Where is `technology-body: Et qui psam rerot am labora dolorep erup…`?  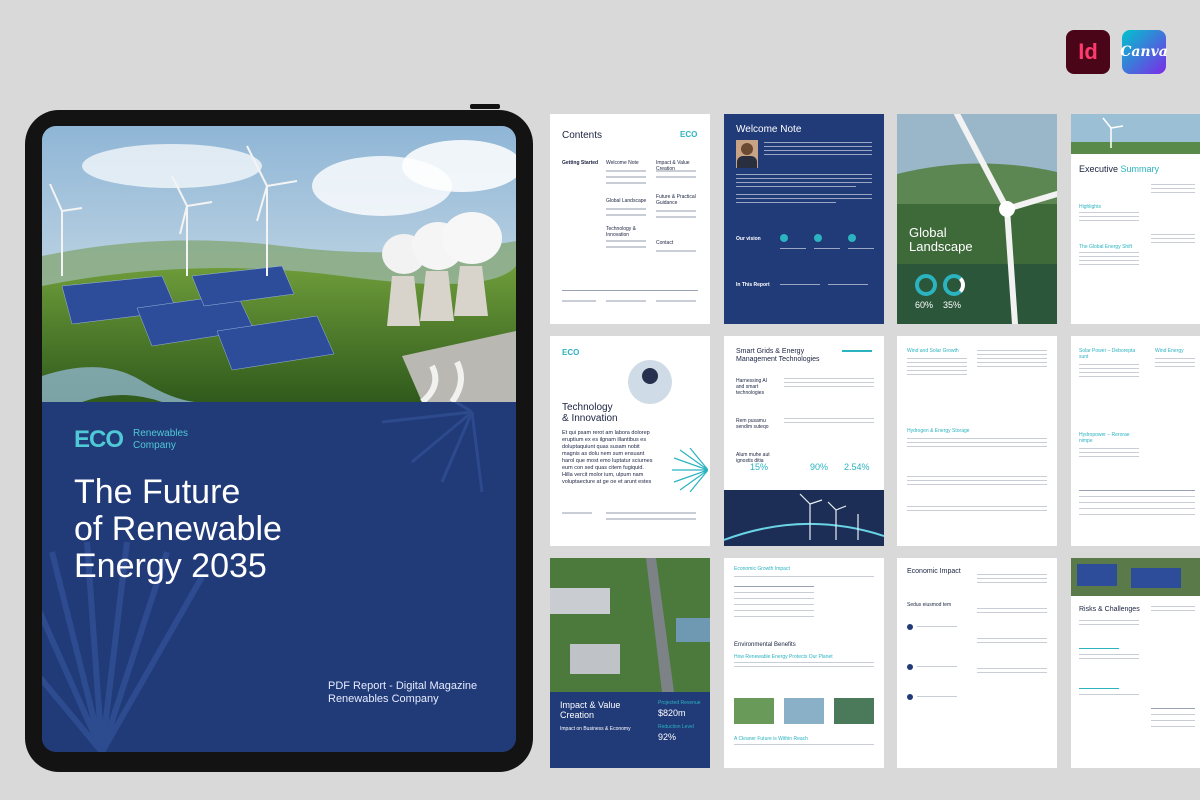
technology-body: Et qui psam rerot am labora dolorep erup… is located at coordinates (607, 457).